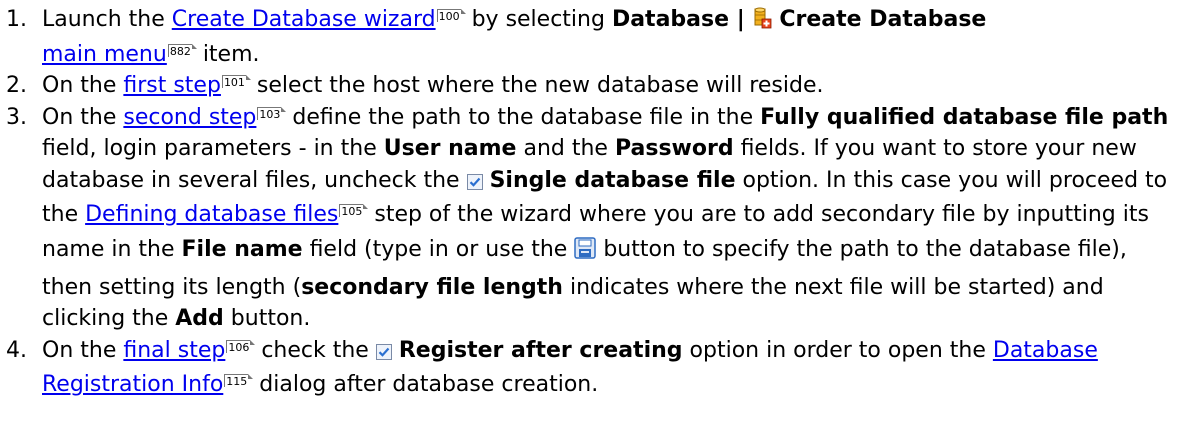 The image size is (1196, 425). I want to click on create-database-icon, so click(762, 23).